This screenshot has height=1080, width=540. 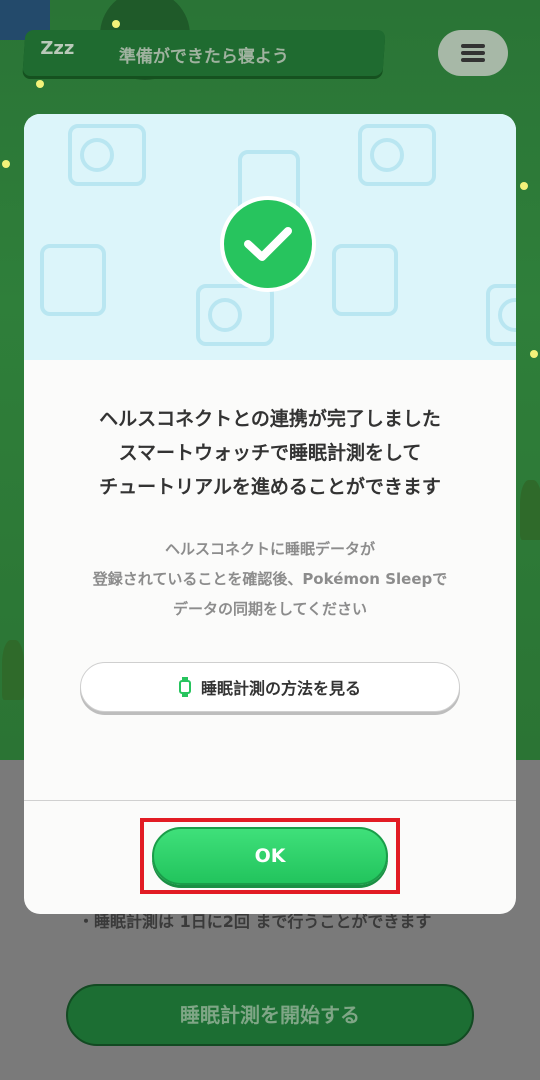 I want to click on hamburger-menu-icon, so click(x=473, y=53).